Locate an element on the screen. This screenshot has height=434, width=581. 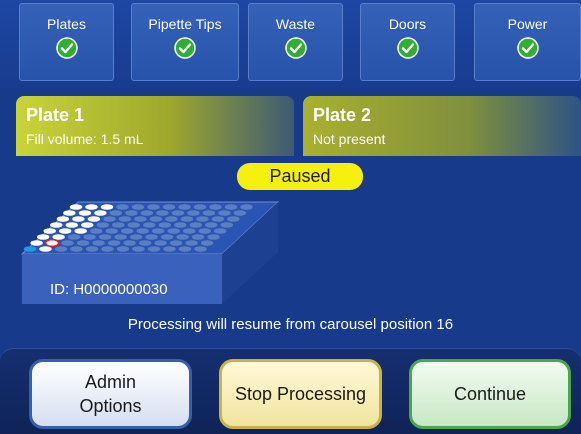
paused-badge: Paused is located at coordinates (300, 176).